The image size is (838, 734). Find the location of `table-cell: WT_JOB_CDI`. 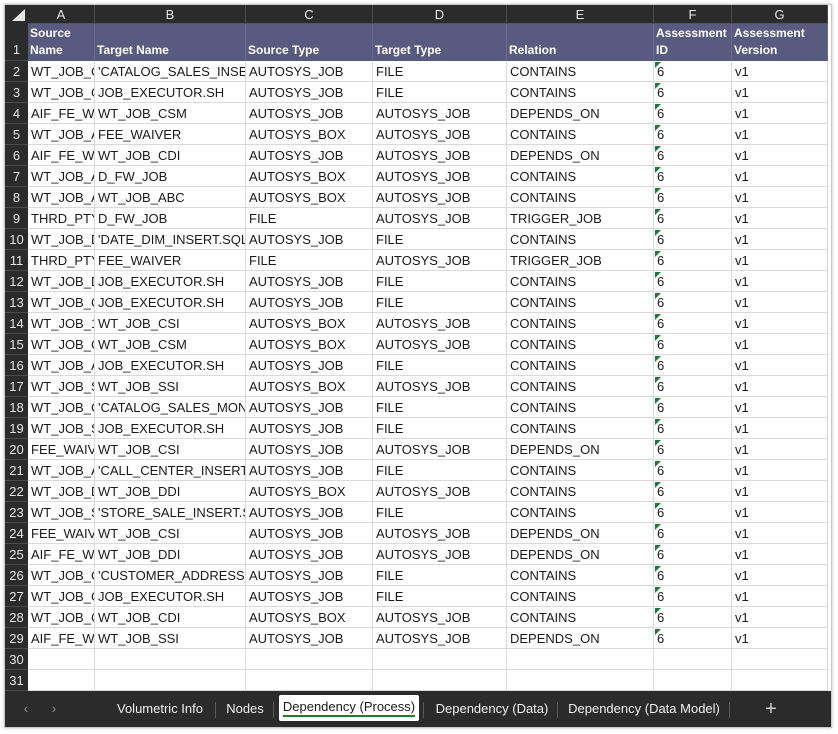

table-cell: WT_JOB_CDI is located at coordinates (170, 155).